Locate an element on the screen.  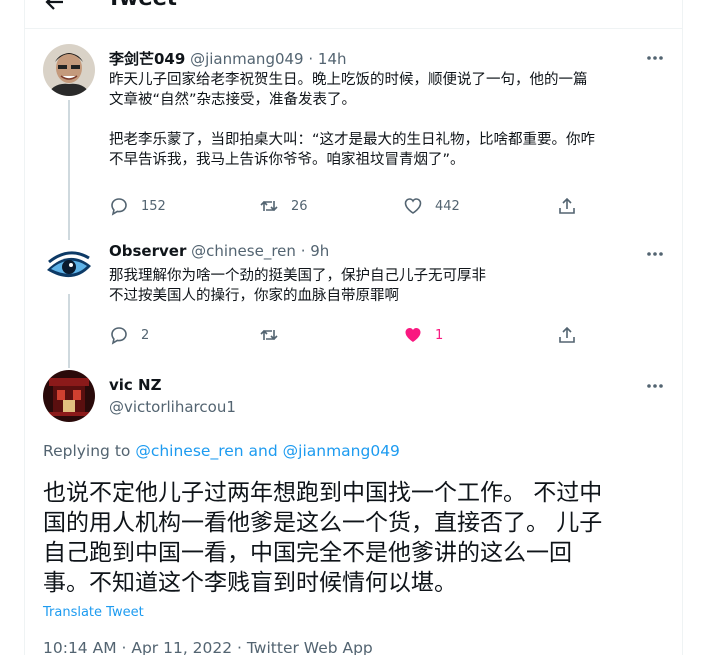
display-name: Observer is located at coordinates (147, 251).